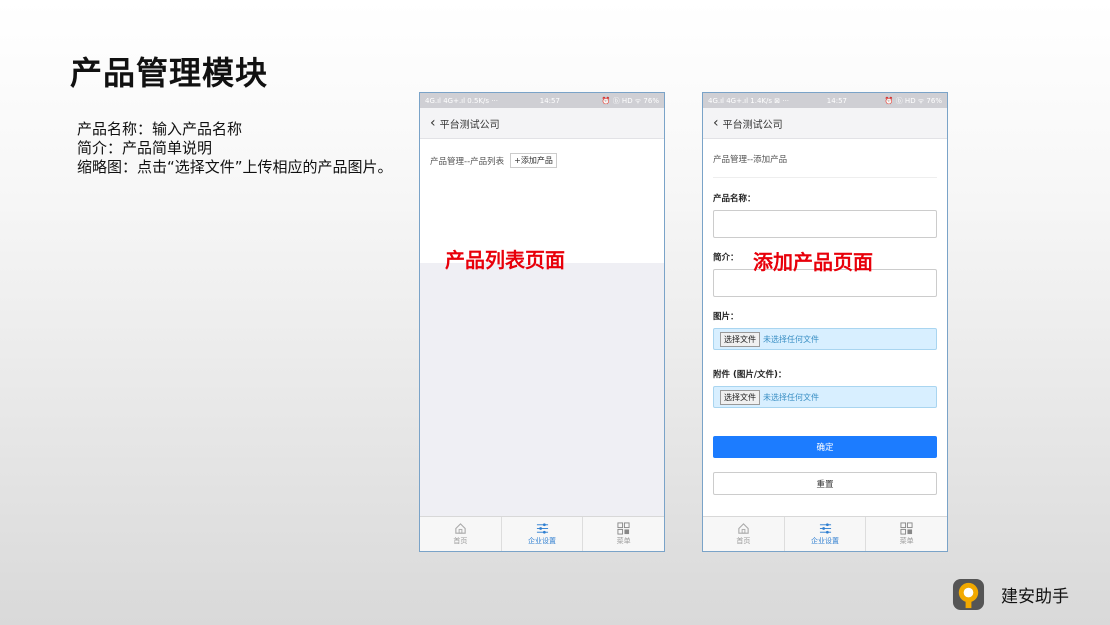 This screenshot has width=1110, height=625. What do you see at coordinates (461, 100) in the screenshot?
I see `status-signal: 4G.ıl 4G+.ıl 0.5K/s ···` at bounding box center [461, 100].